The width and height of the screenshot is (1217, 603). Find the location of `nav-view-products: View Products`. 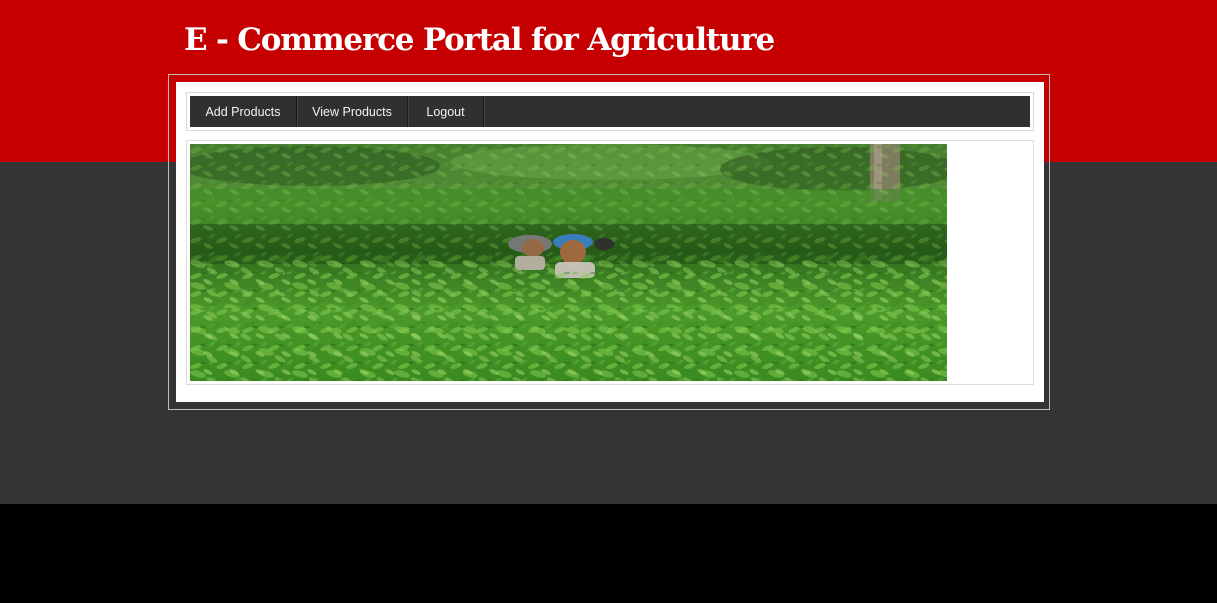

nav-view-products: View Products is located at coordinates (352, 111).